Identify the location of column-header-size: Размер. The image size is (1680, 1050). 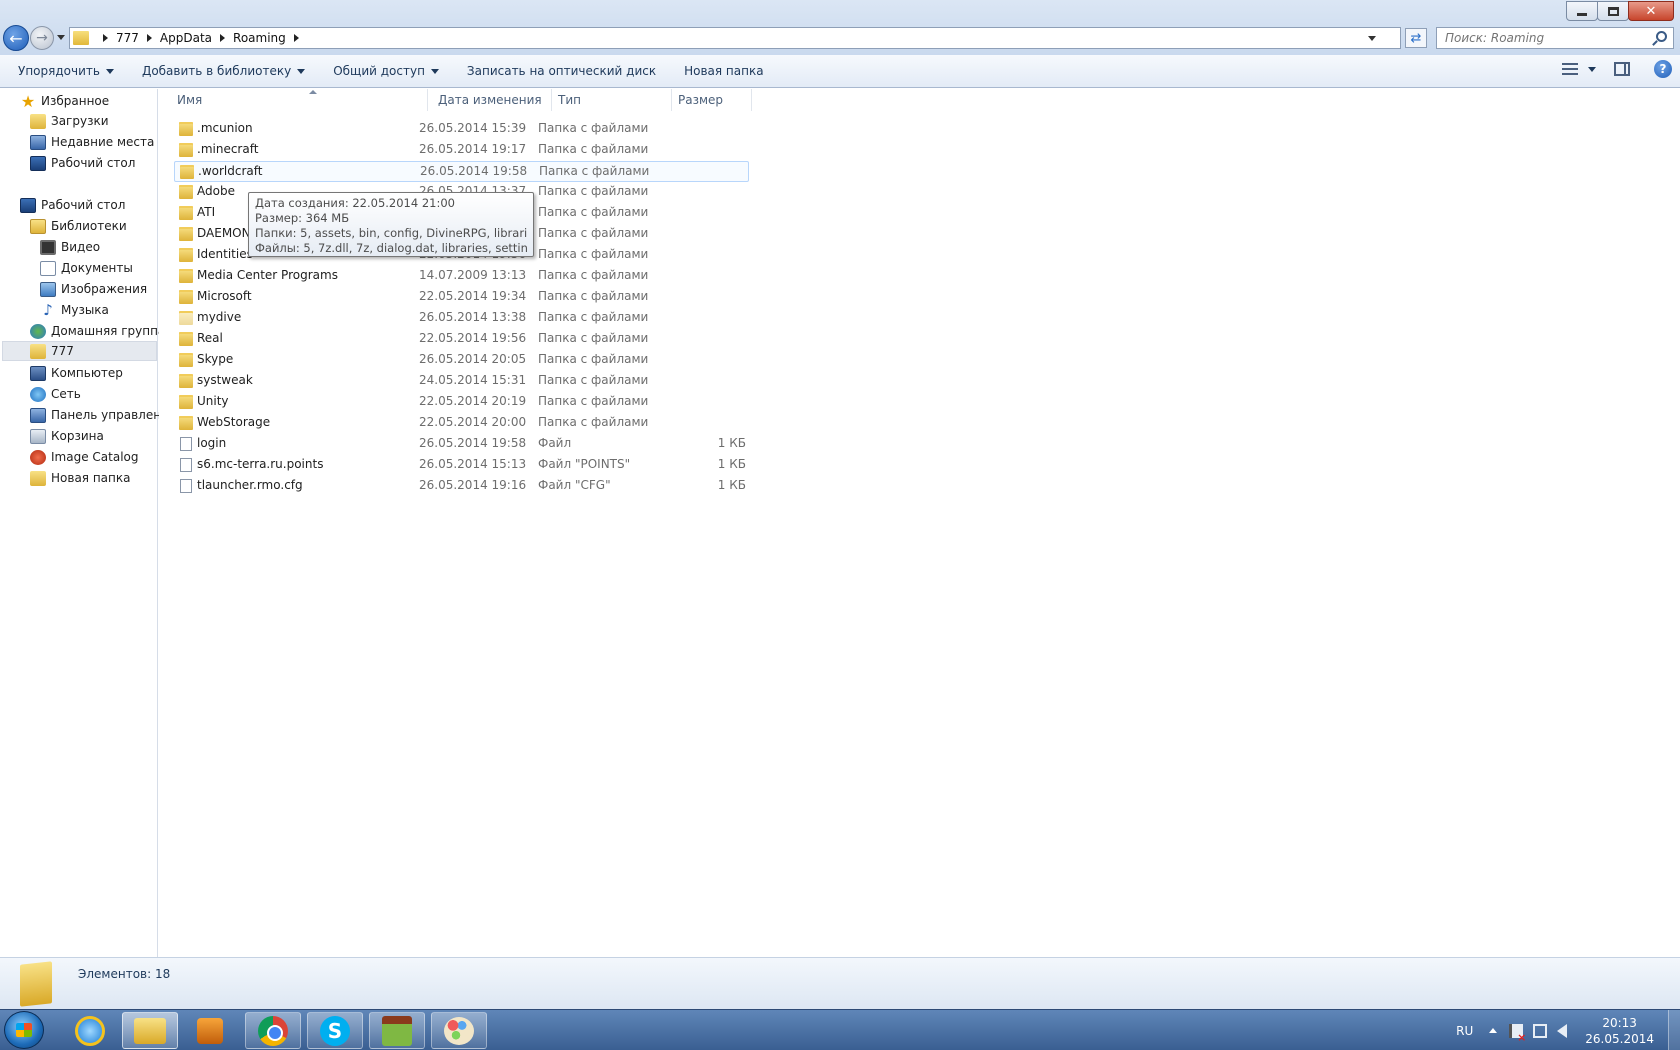
(712, 100).